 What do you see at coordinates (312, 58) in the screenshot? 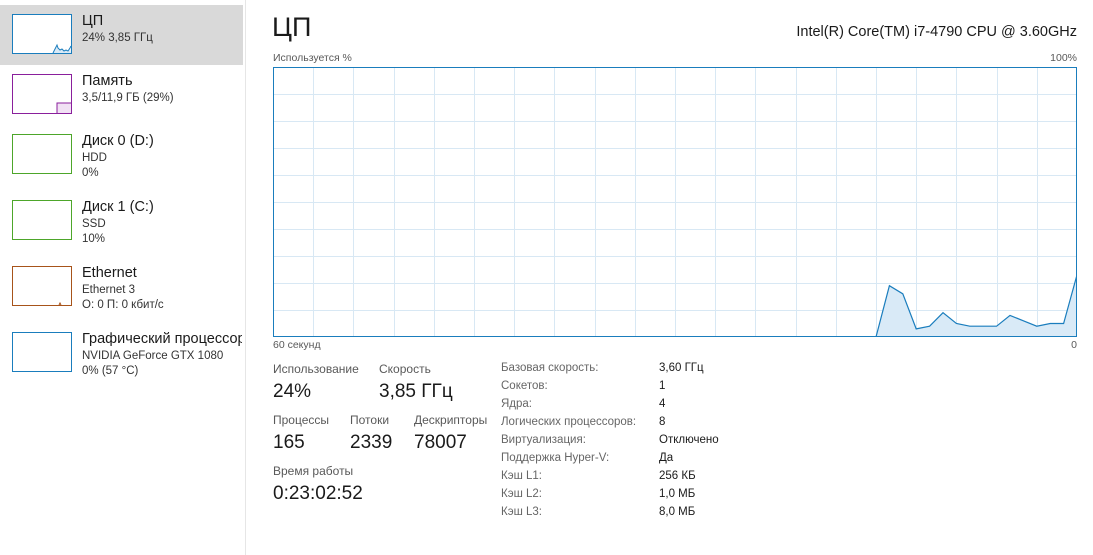
I see `graph-y-label: Используется %` at bounding box center [312, 58].